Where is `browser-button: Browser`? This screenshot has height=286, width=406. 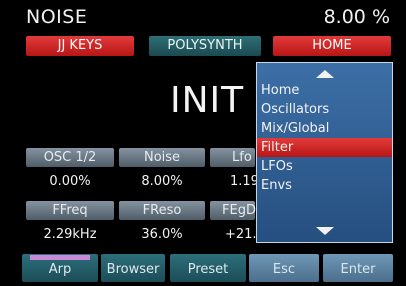 browser-button: Browser is located at coordinates (133, 268).